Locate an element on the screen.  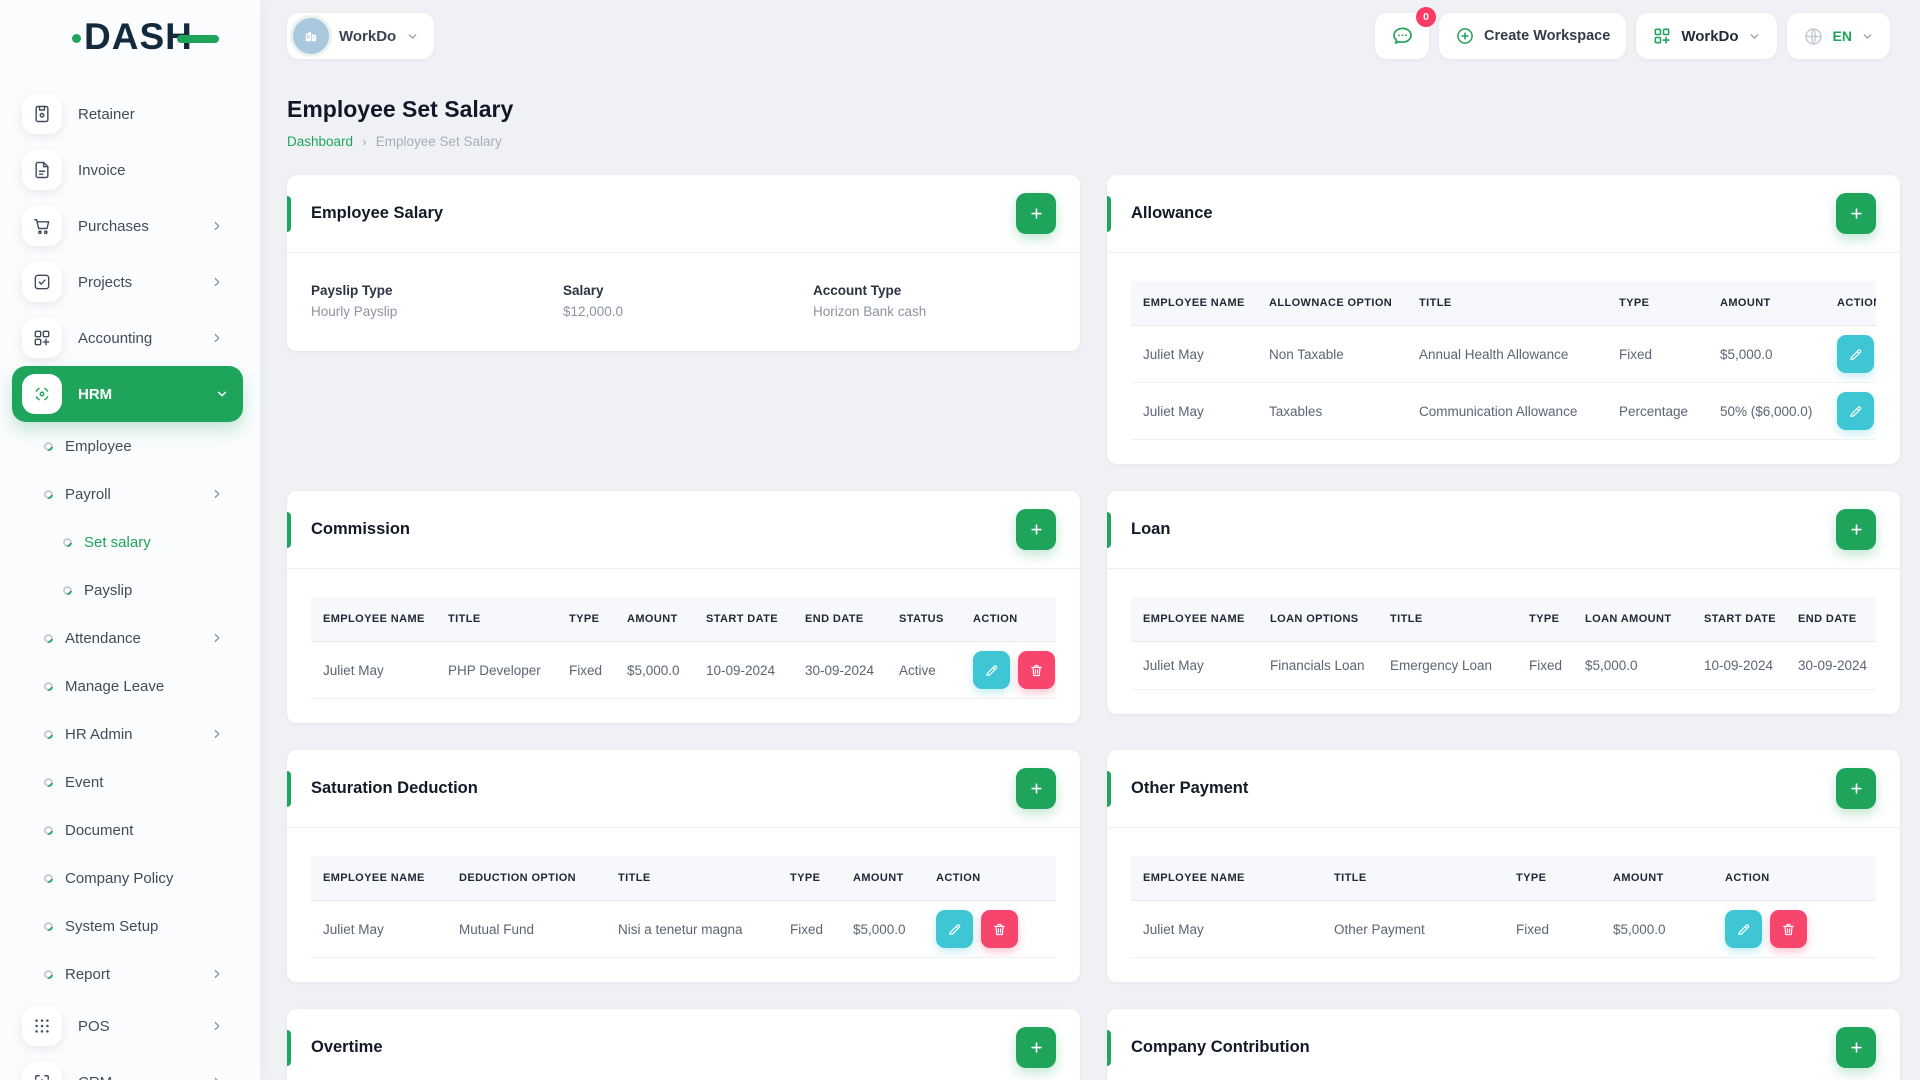
sidebar-item-manage-leave: Manage Leave is located at coordinates (130, 686).